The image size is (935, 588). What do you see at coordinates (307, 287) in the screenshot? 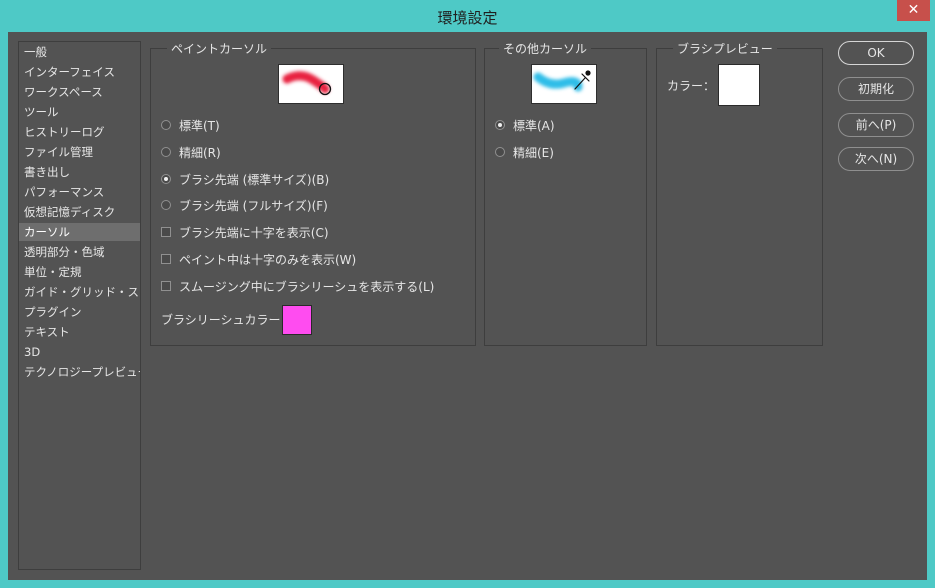
I see `checkbox-show-leash-while-smoothing-label: スムージング中にブラシリーシュを表示する(L)` at bounding box center [307, 287].